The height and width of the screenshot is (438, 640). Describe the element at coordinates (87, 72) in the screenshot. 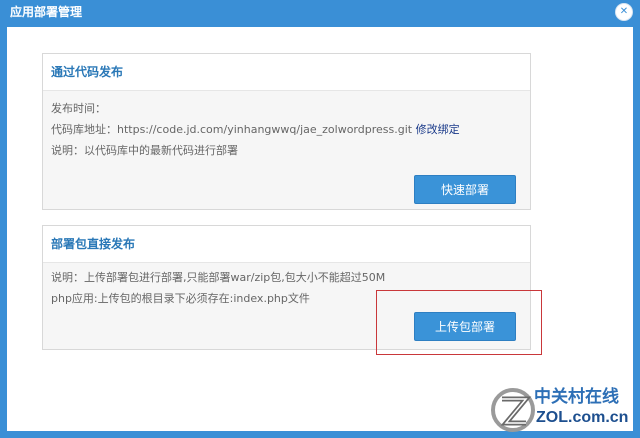

I see `code-deploy-title: 通过代码发布` at that location.